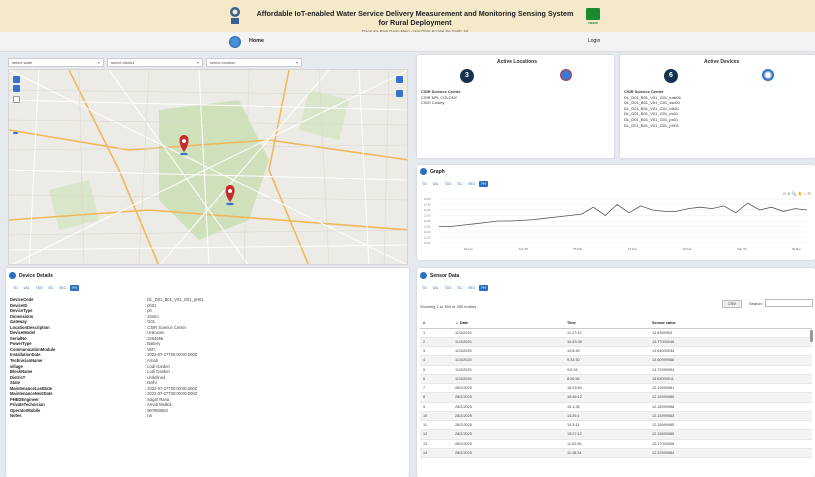  Describe the element at coordinates (436, 425) in the screenshot. I see `table-cell: 11` at that location.